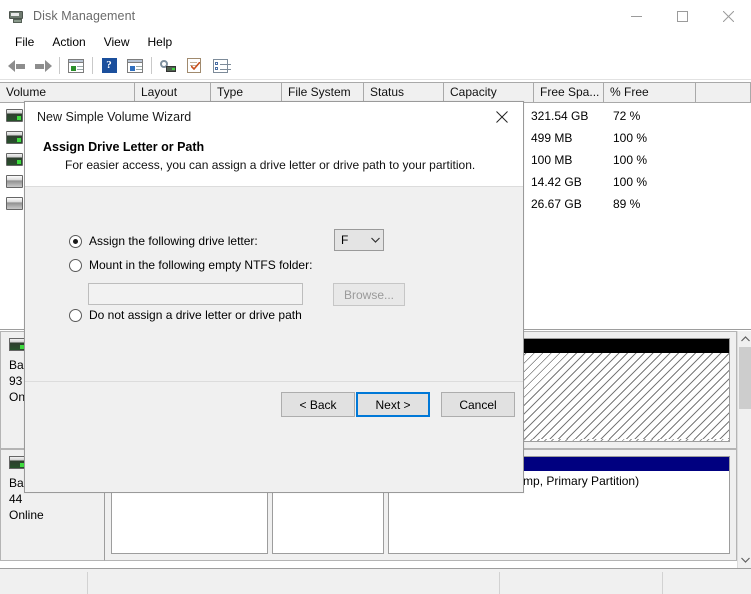 The image size is (751, 594). Describe the element at coordinates (404, 92) in the screenshot. I see `column-header-status: Status` at that location.